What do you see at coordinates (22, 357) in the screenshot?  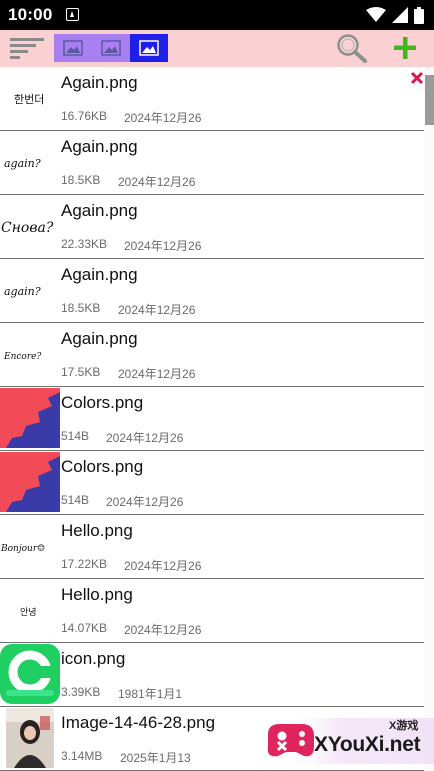 I see `thumb-handwriting-text: Encore?` at bounding box center [22, 357].